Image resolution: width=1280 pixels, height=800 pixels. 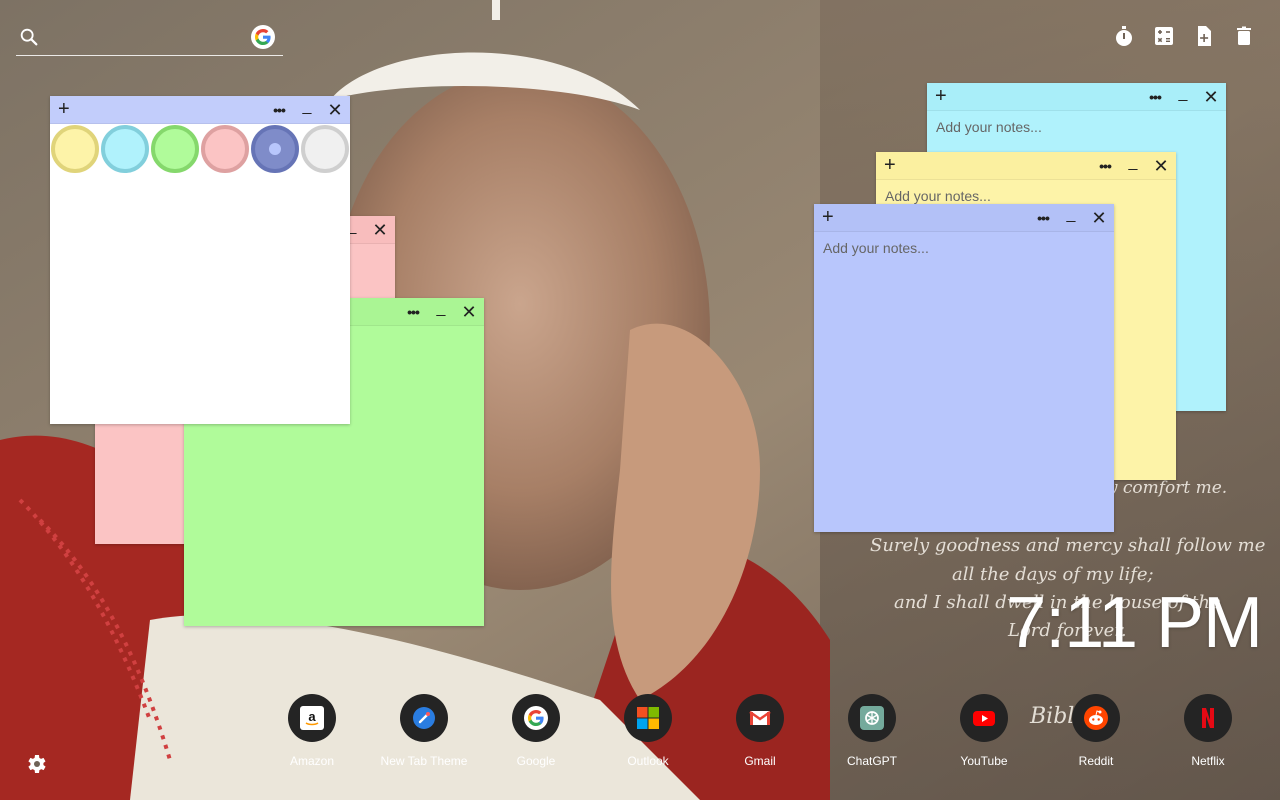 What do you see at coordinates (984, 718) in the screenshot?
I see `youtube-icon` at bounding box center [984, 718].